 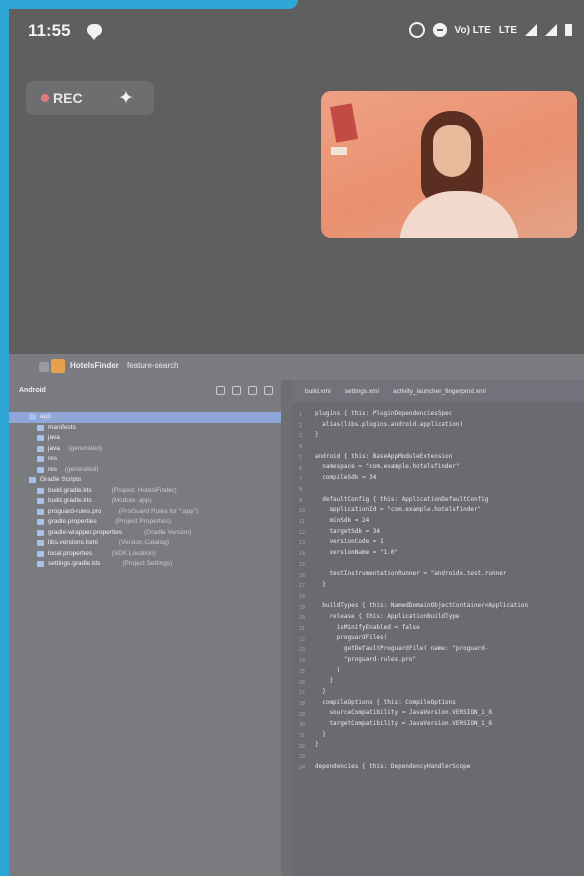 I want to click on panel-title: Android, so click(x=32, y=390).